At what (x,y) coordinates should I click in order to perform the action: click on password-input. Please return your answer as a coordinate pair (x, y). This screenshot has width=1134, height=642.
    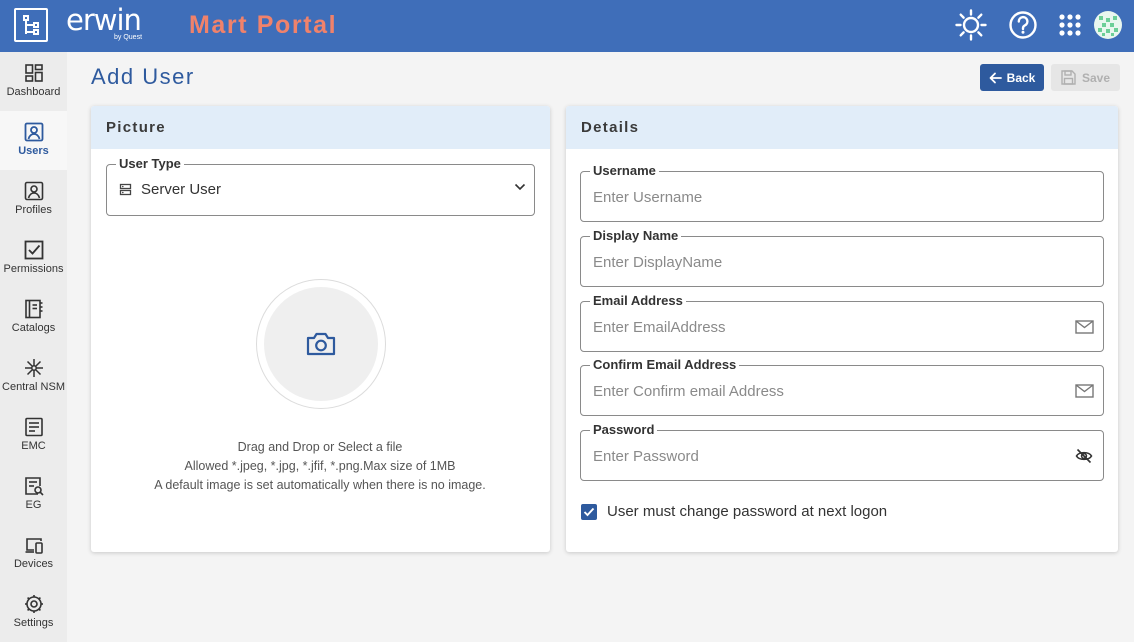
    Looking at the image, I should click on (828, 456).